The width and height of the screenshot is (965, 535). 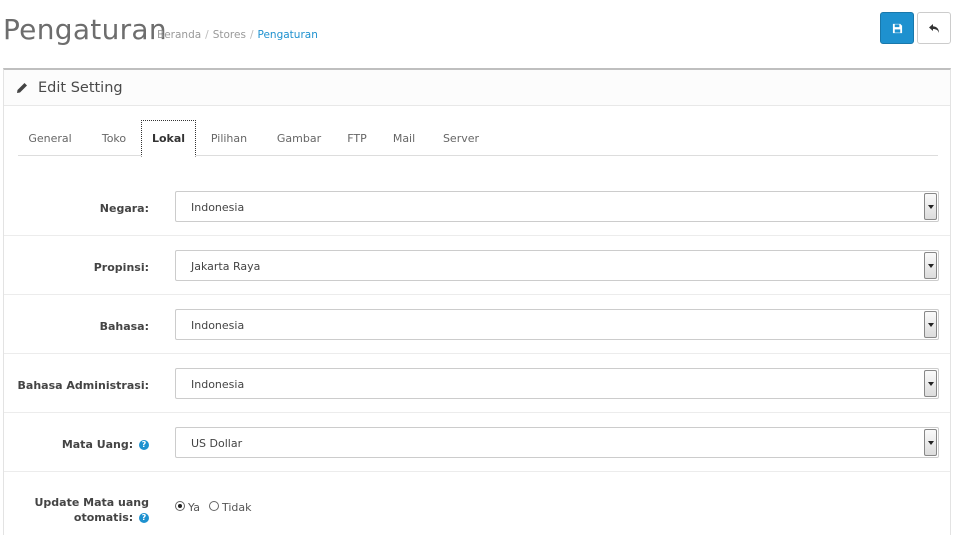 I want to click on breadcrumb-current: Pengaturan, so click(x=288, y=35).